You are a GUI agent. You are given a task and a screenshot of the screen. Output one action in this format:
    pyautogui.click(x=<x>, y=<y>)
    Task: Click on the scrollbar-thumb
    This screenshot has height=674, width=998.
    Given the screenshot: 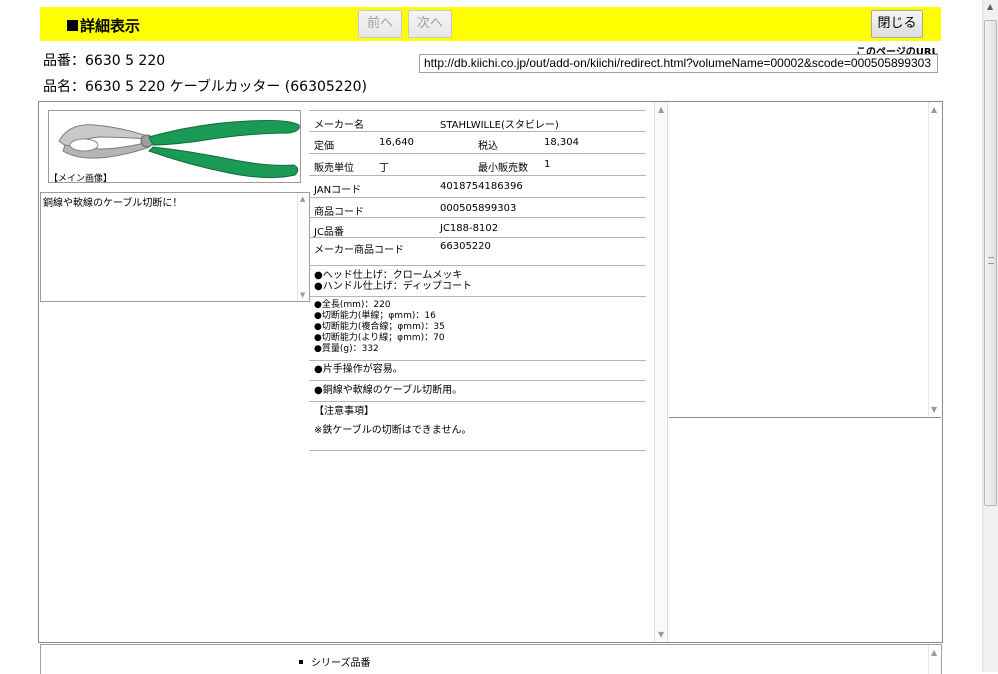 What is the action you would take?
    pyautogui.click(x=990, y=263)
    